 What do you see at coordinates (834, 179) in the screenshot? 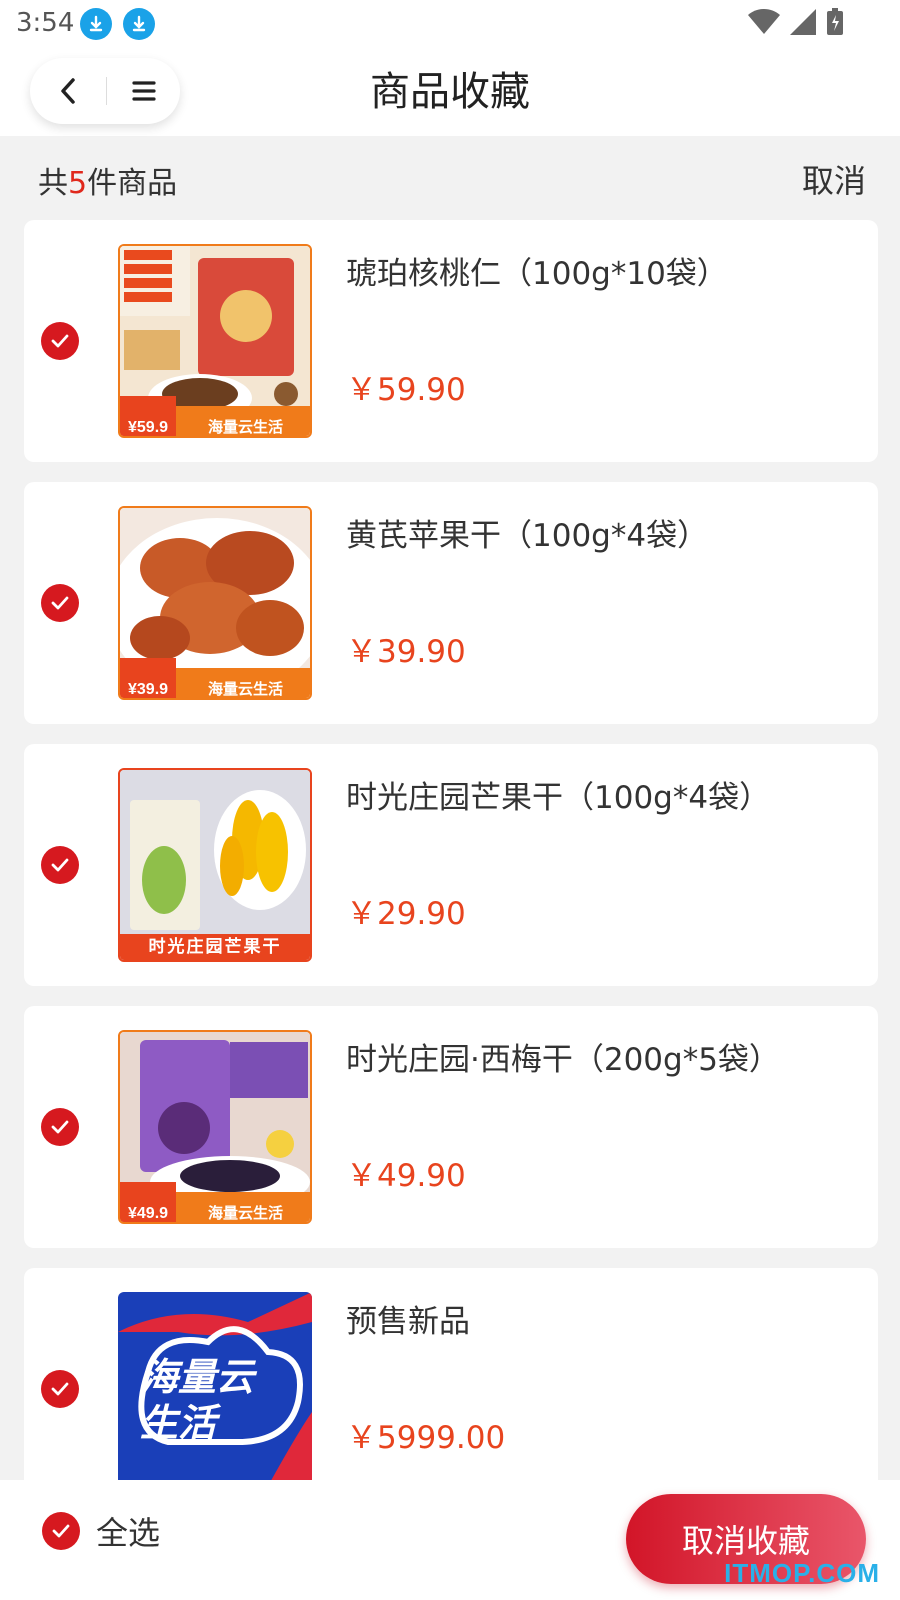
I see `cancel-edit-button: 取消` at bounding box center [834, 179].